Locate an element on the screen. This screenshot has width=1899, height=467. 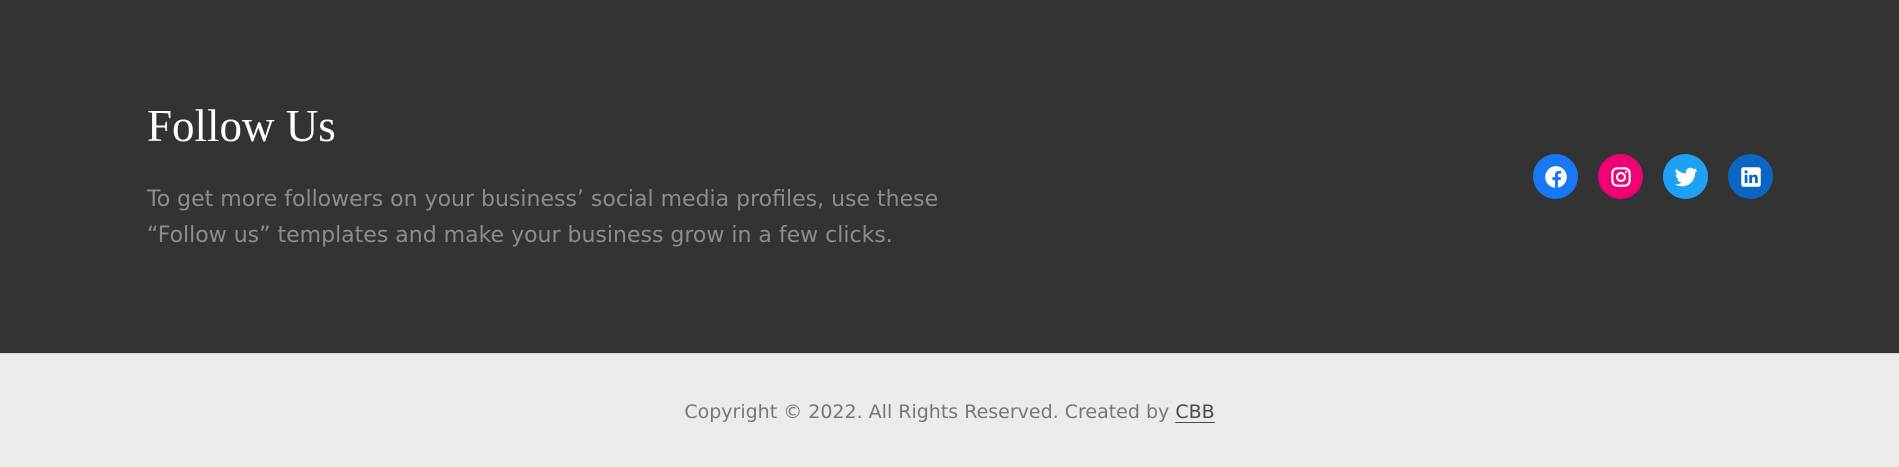
facebook-button is located at coordinates (1555, 176).